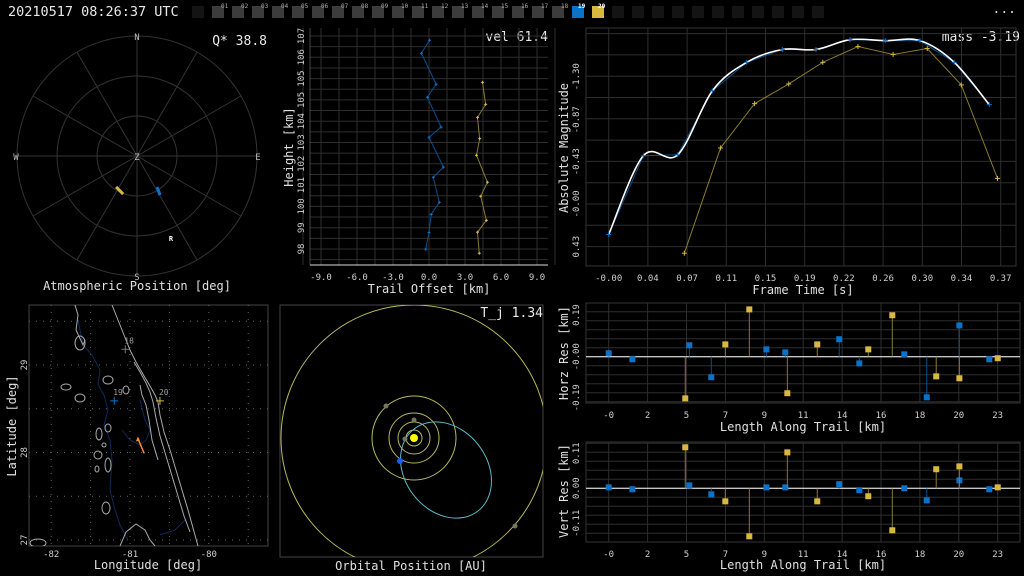  I want to click on sky-track, so click(158, 191).